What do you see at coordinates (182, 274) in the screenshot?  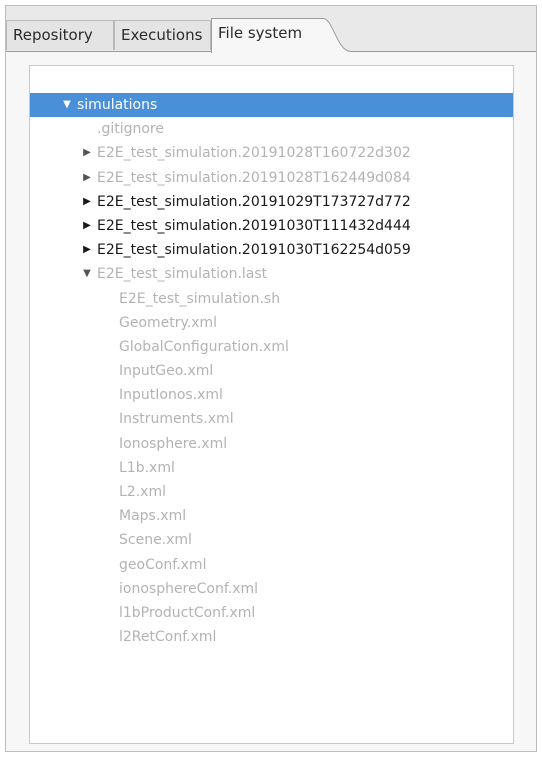 I see `tree-item-label: E2E_test_simulation.last` at bounding box center [182, 274].